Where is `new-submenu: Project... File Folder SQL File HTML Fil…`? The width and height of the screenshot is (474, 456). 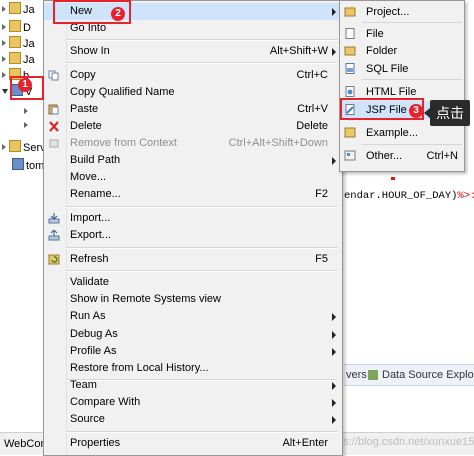
new-submenu: Project... File Folder SQL File HTML Fil… is located at coordinates (402, 86).